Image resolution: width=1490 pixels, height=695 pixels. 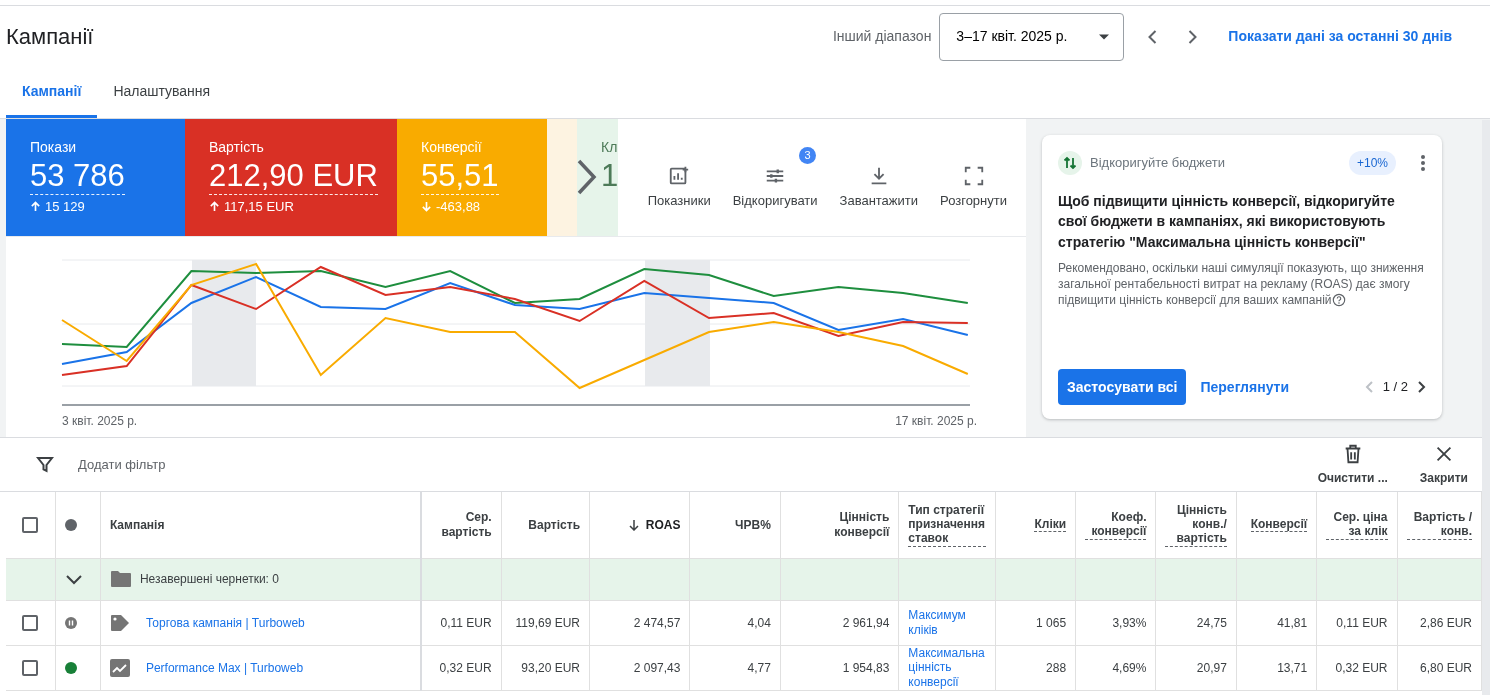 What do you see at coordinates (609, 147) in the screenshot?
I see `metric-label: Кл` at bounding box center [609, 147].